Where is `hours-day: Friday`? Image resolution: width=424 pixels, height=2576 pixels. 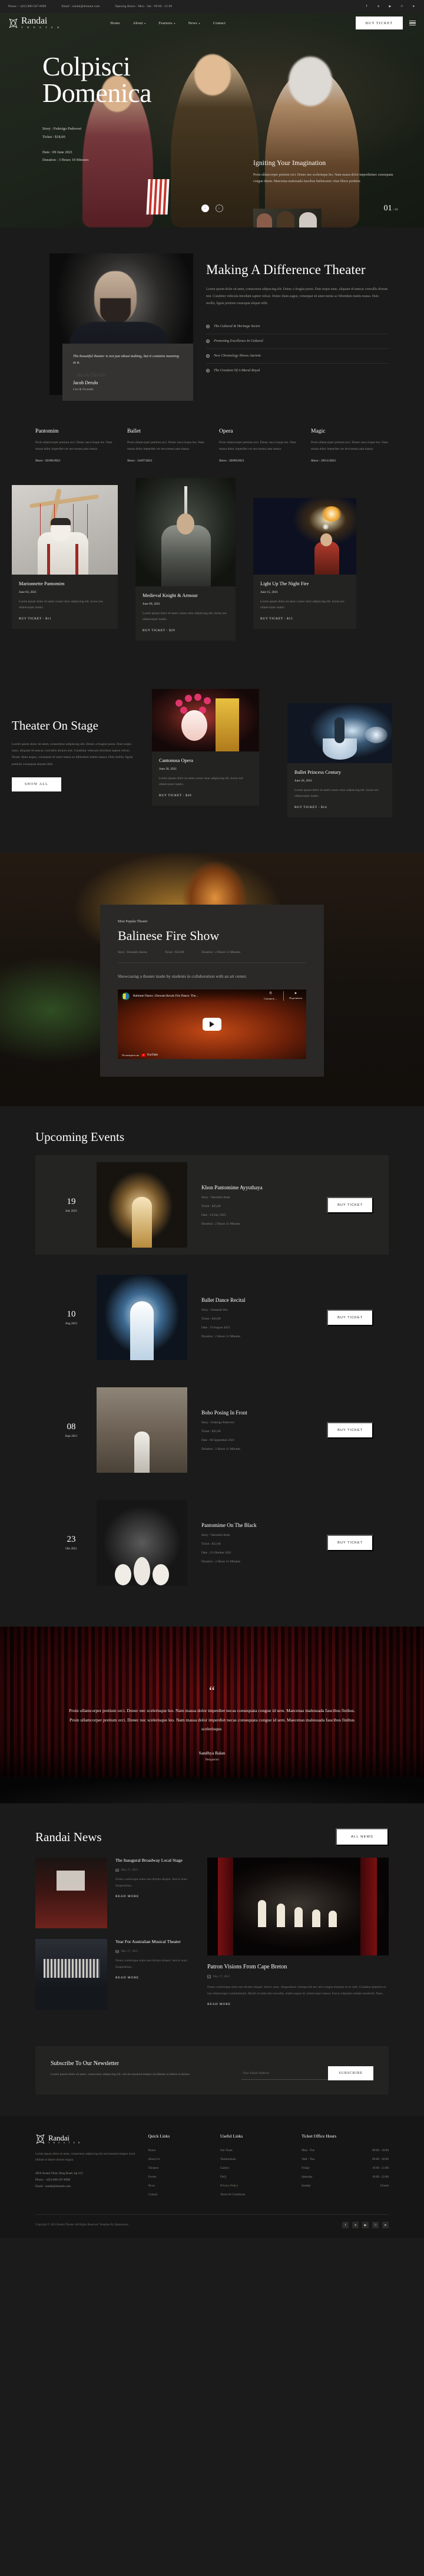 hours-day: Friday is located at coordinates (306, 2168).